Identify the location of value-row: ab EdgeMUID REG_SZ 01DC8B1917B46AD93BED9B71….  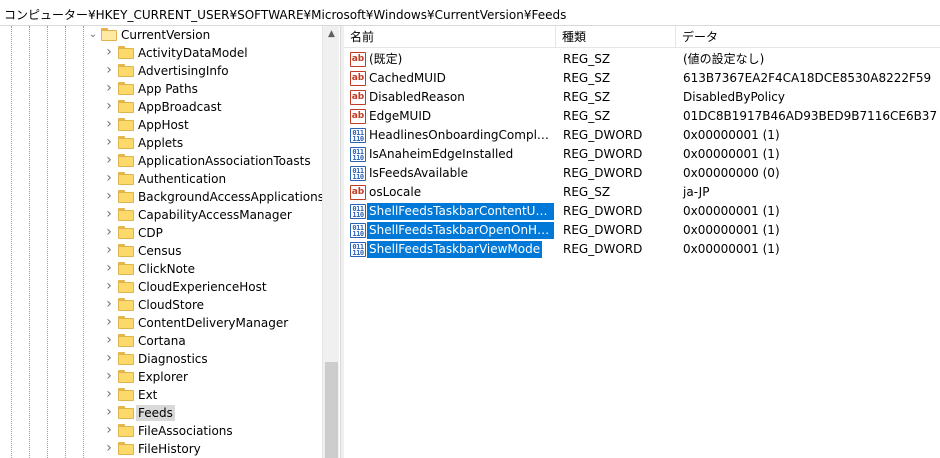
(642, 116).